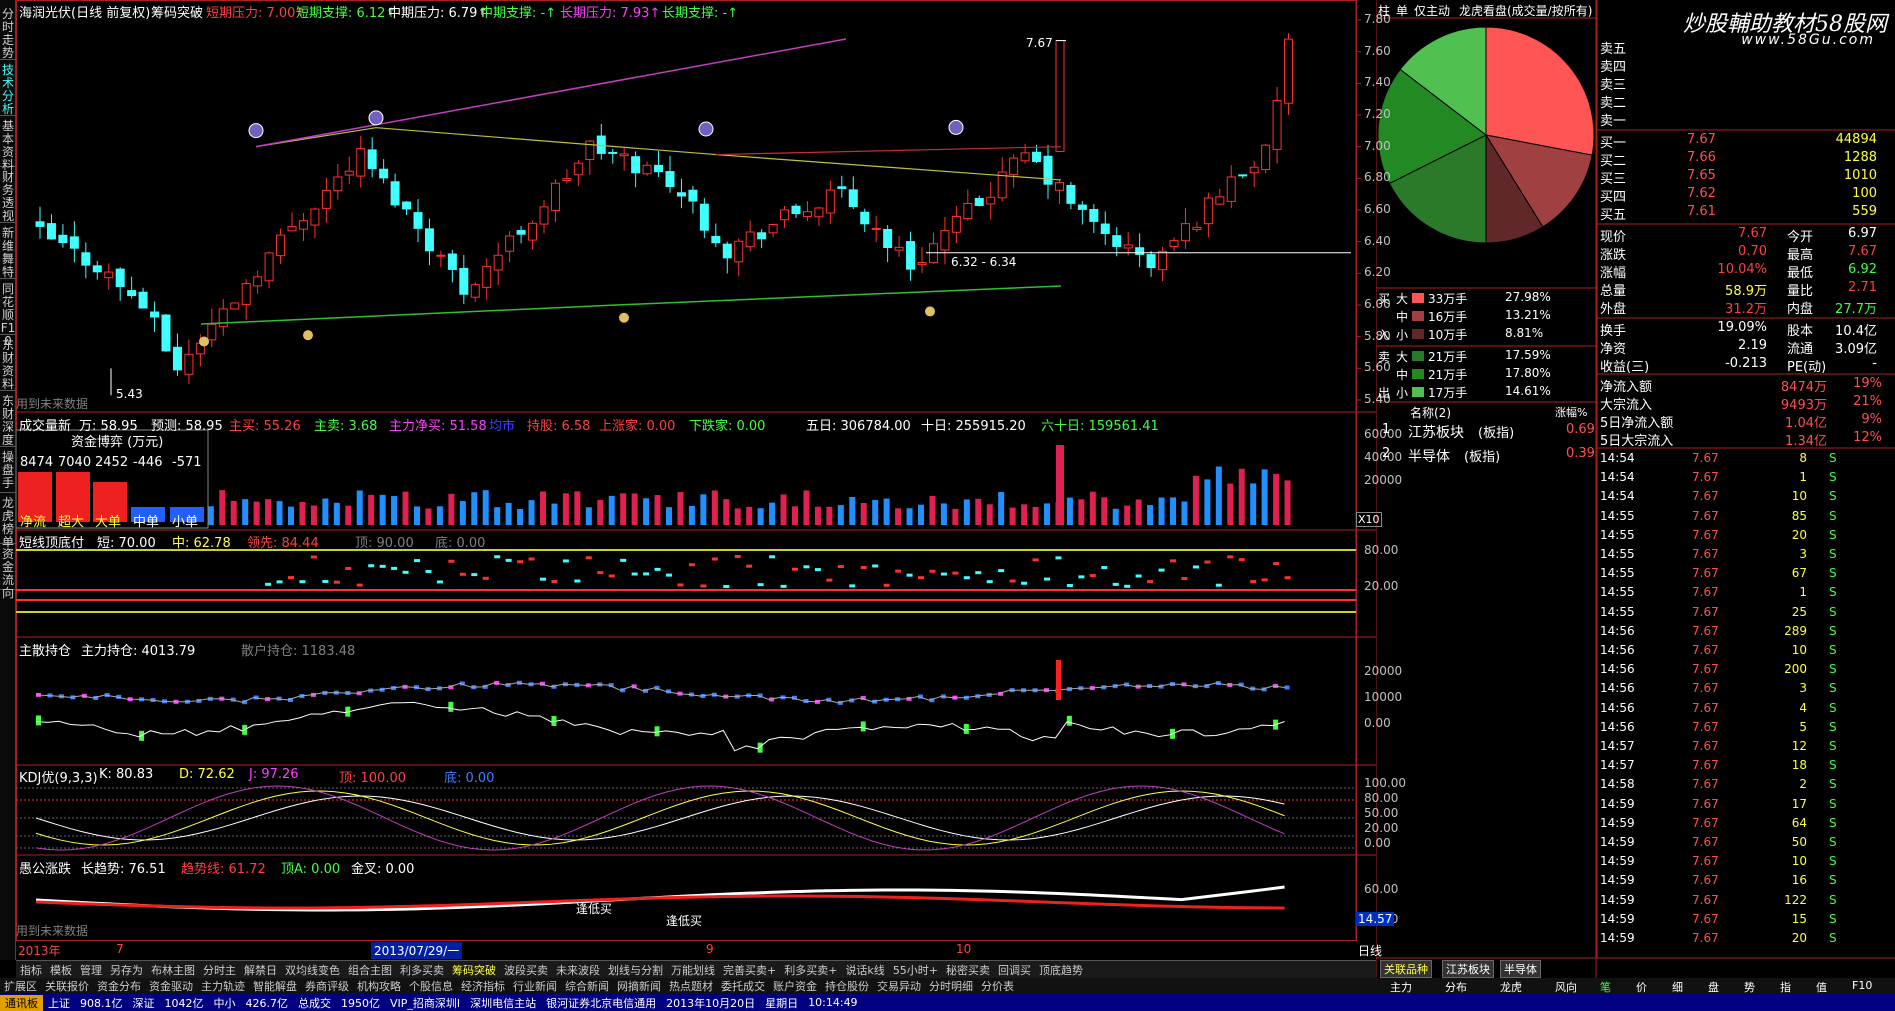  What do you see at coordinates (1520, 969) in the screenshot?
I see `right-mid-tab: 半导体` at bounding box center [1520, 969].